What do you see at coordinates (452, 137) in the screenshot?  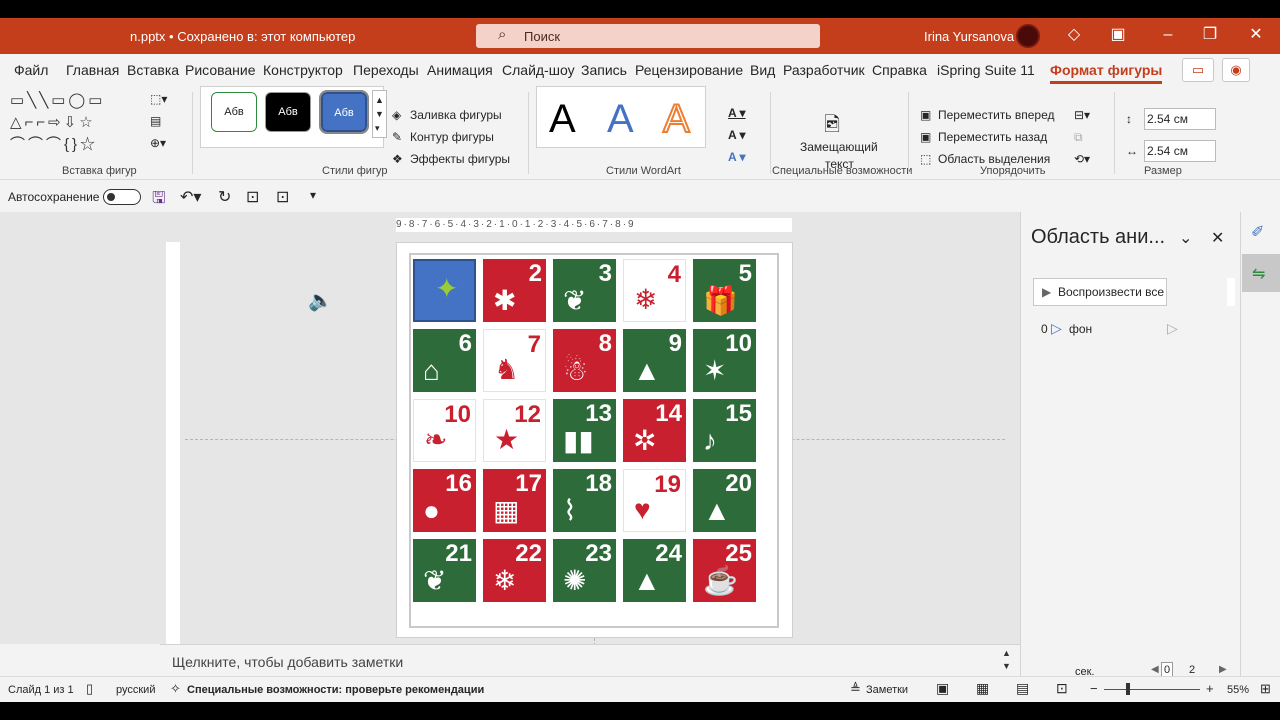 I see `shape-outline-button: Контур фигуры` at bounding box center [452, 137].